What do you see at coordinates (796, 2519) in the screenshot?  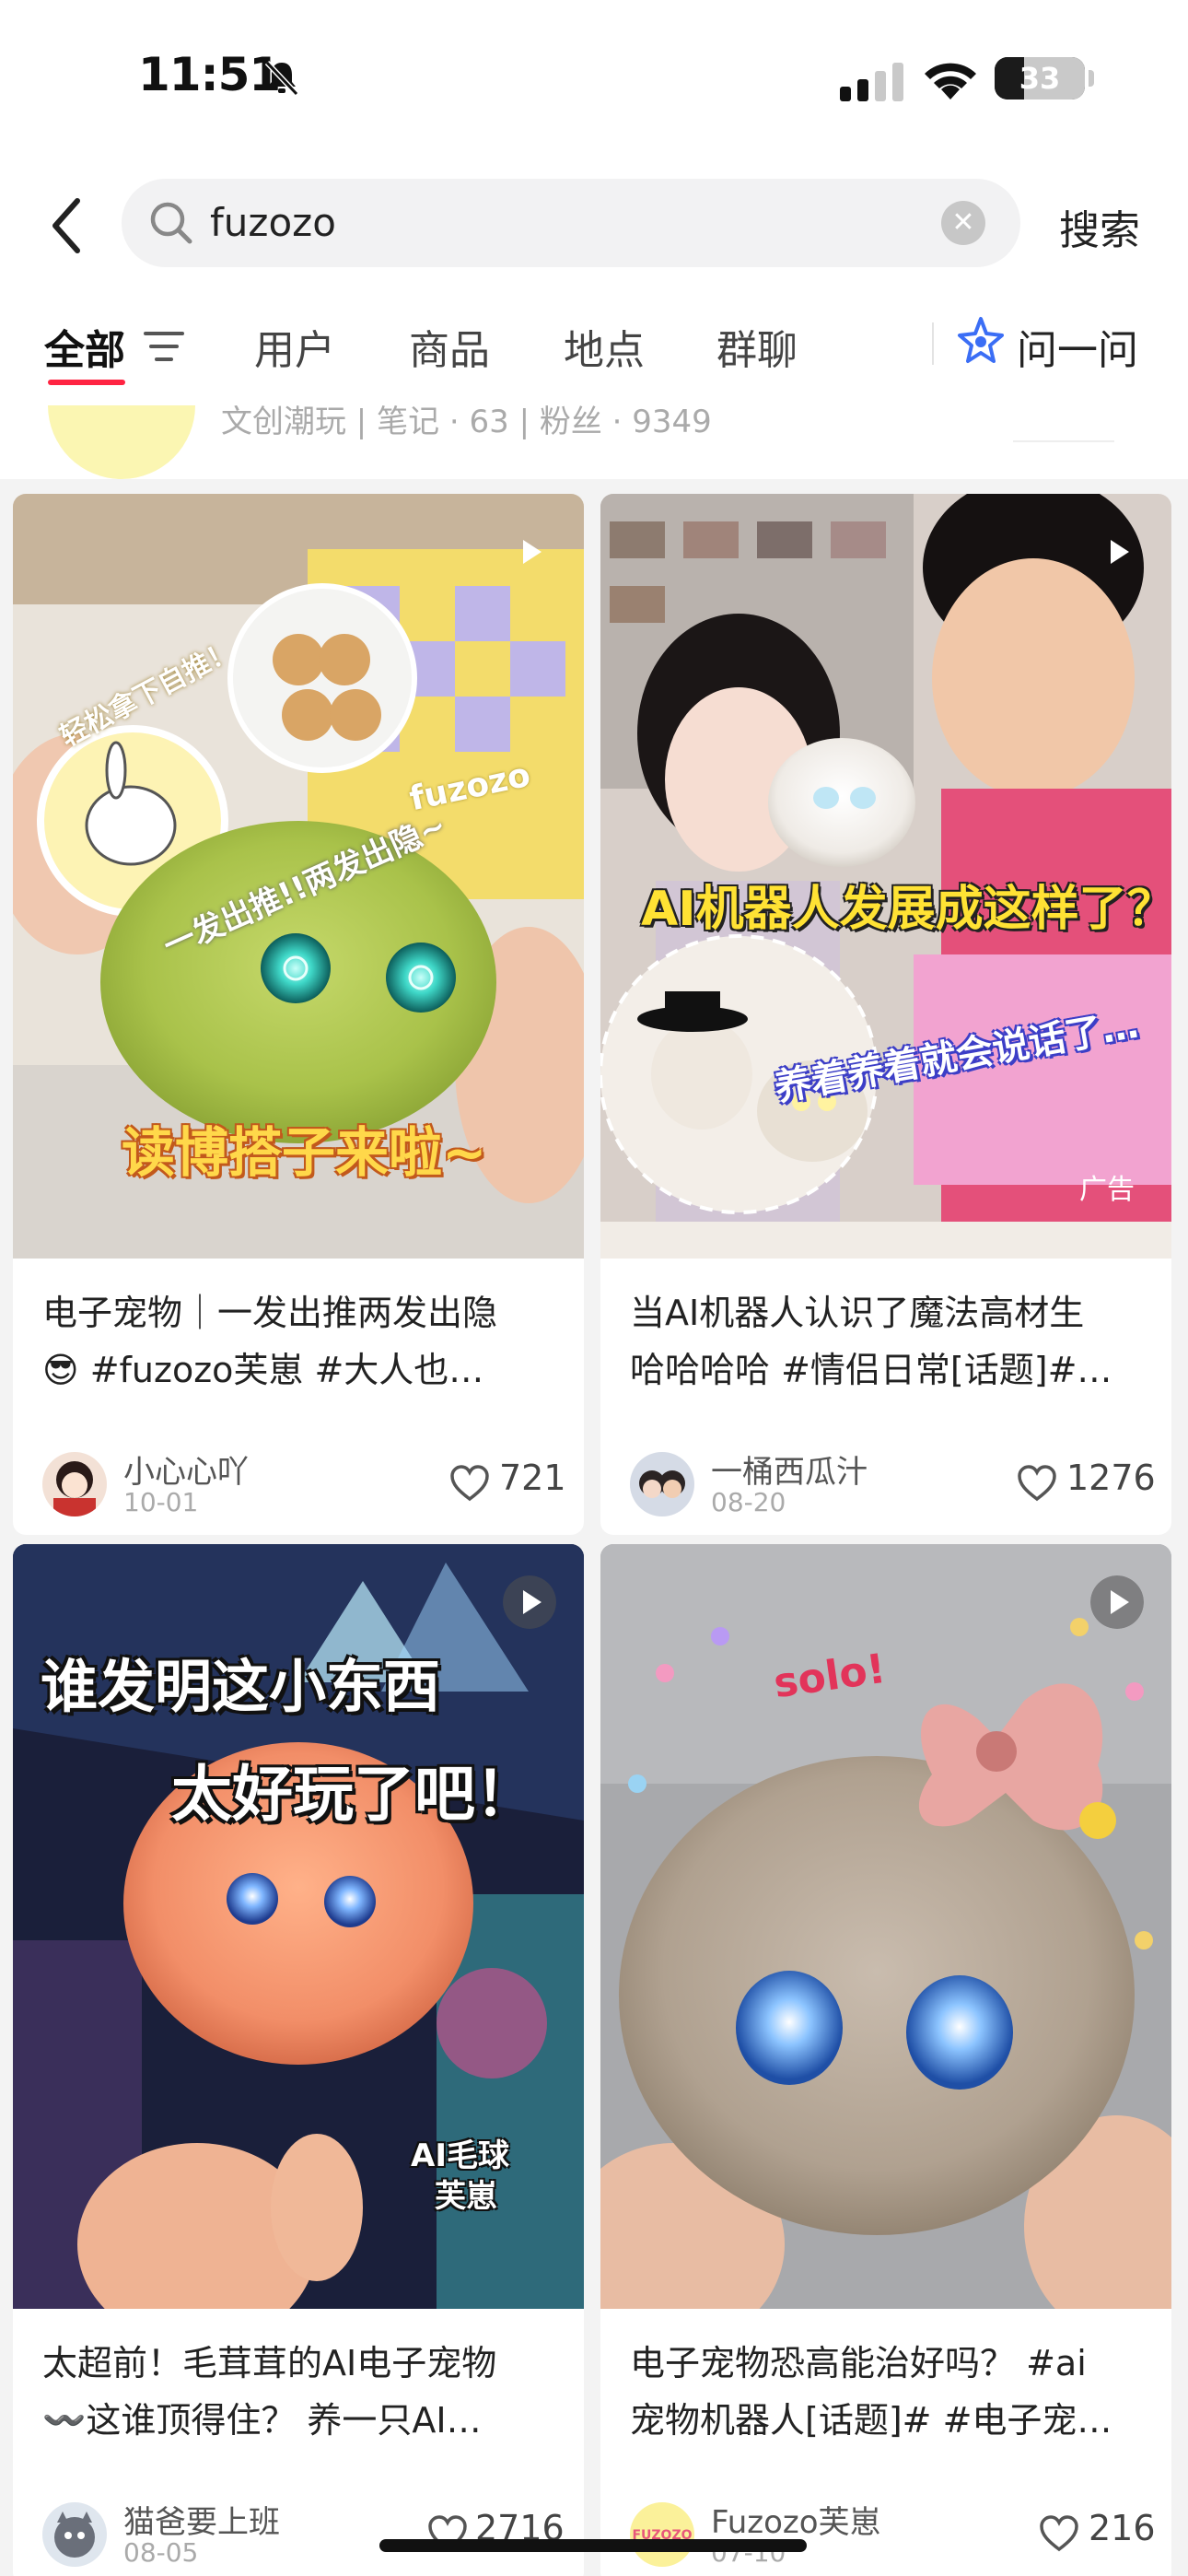 I see `author-name: Fuzozo芙崽` at bounding box center [796, 2519].